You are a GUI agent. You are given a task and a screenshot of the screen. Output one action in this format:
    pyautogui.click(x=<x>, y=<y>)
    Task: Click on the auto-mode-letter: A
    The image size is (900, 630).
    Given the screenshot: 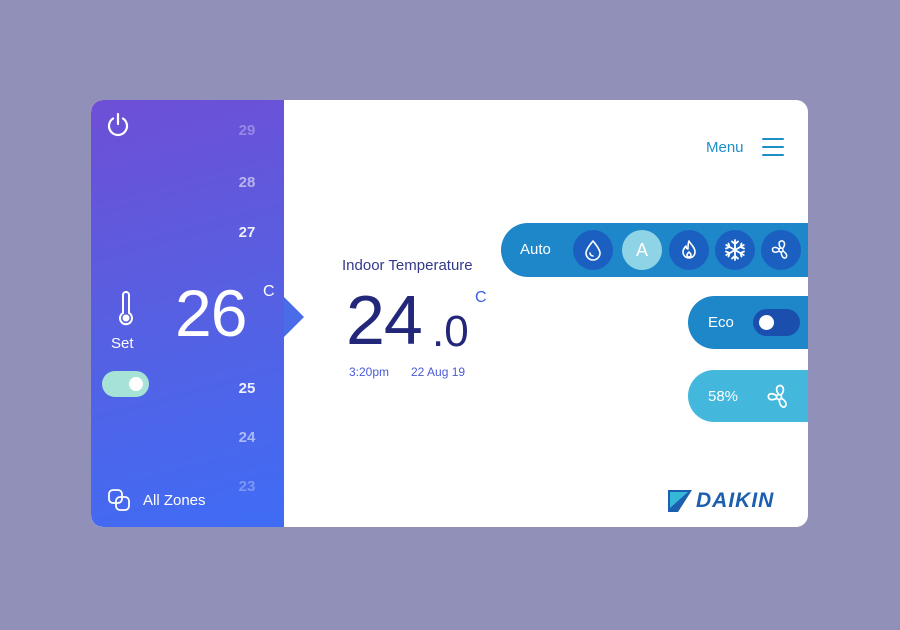 What is the action you would take?
    pyautogui.click(x=641, y=249)
    